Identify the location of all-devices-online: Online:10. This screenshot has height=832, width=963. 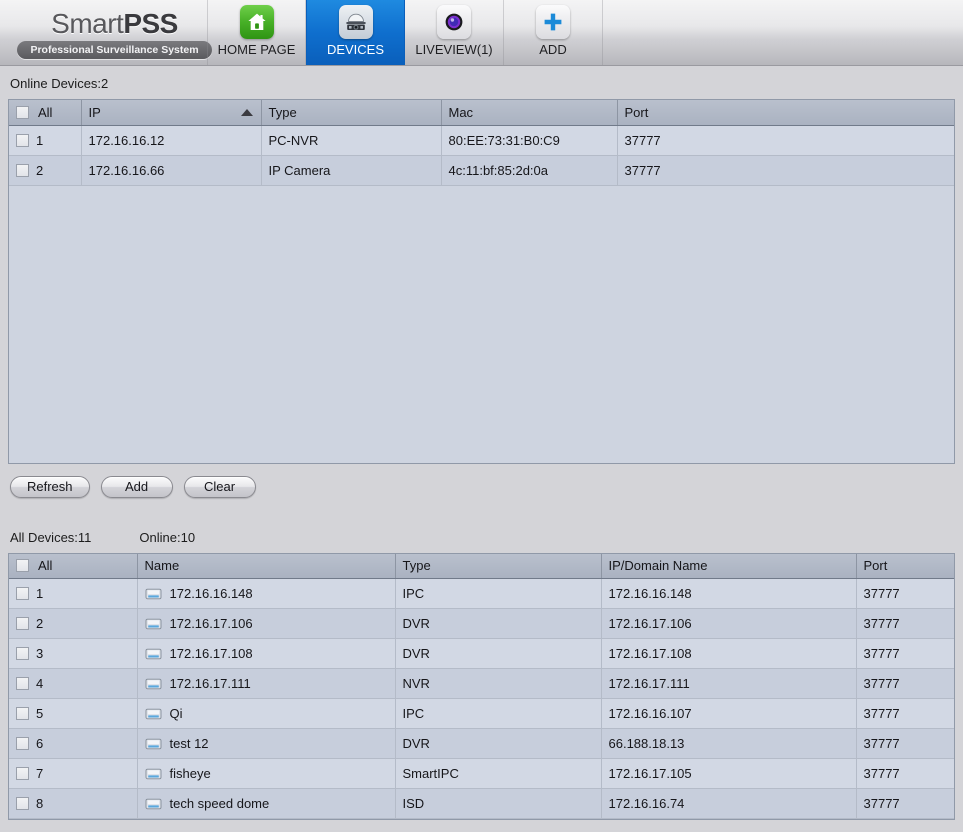
(167, 537).